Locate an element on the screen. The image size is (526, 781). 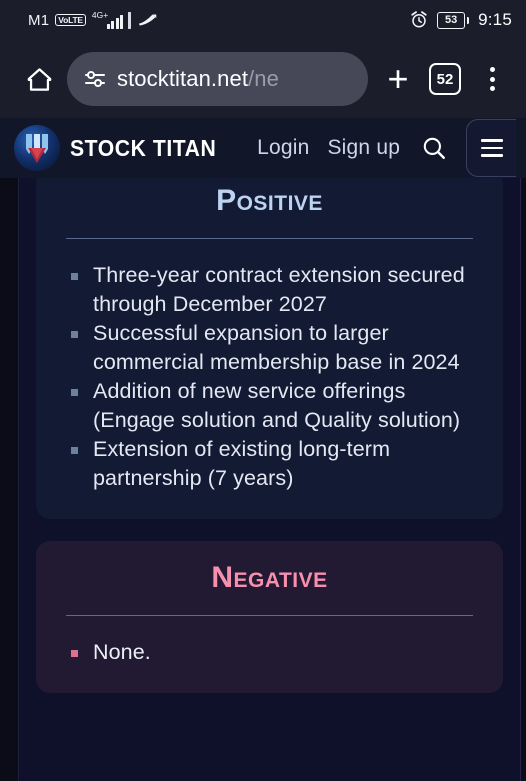
battery-percent-label: 53 is located at coordinates (451, 19).